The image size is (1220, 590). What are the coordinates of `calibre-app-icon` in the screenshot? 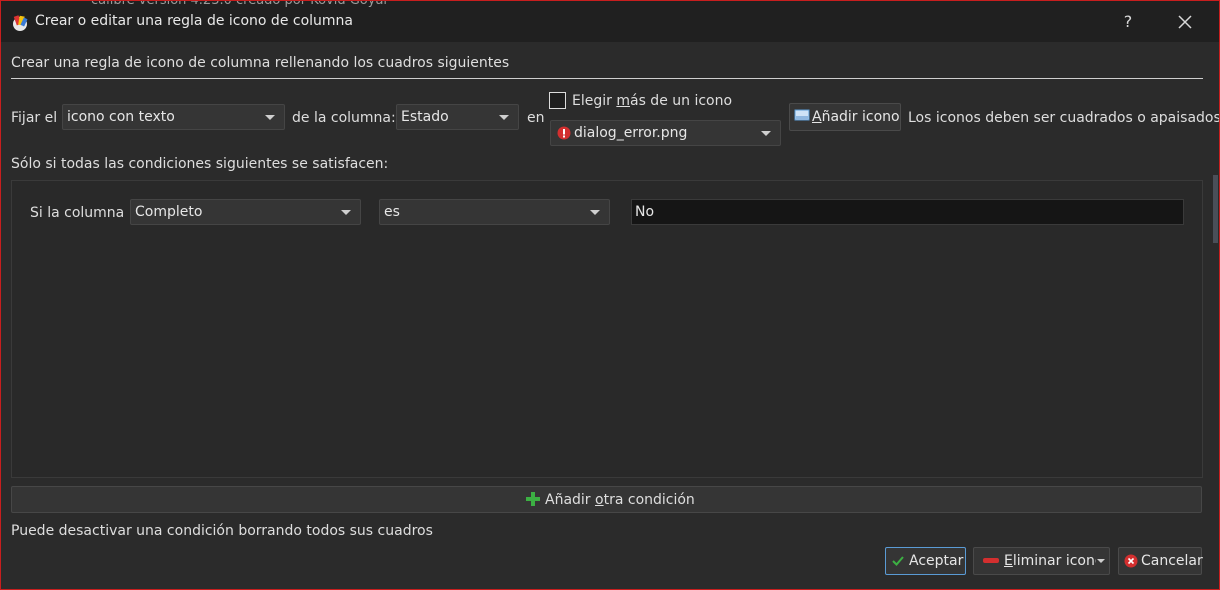 It's located at (20, 23).